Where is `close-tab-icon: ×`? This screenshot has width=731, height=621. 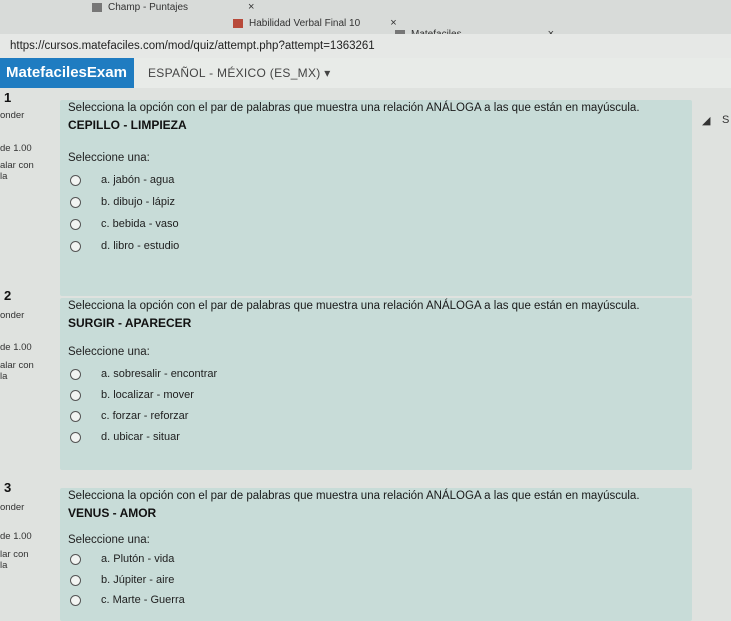 close-tab-icon: × is located at coordinates (251, 7).